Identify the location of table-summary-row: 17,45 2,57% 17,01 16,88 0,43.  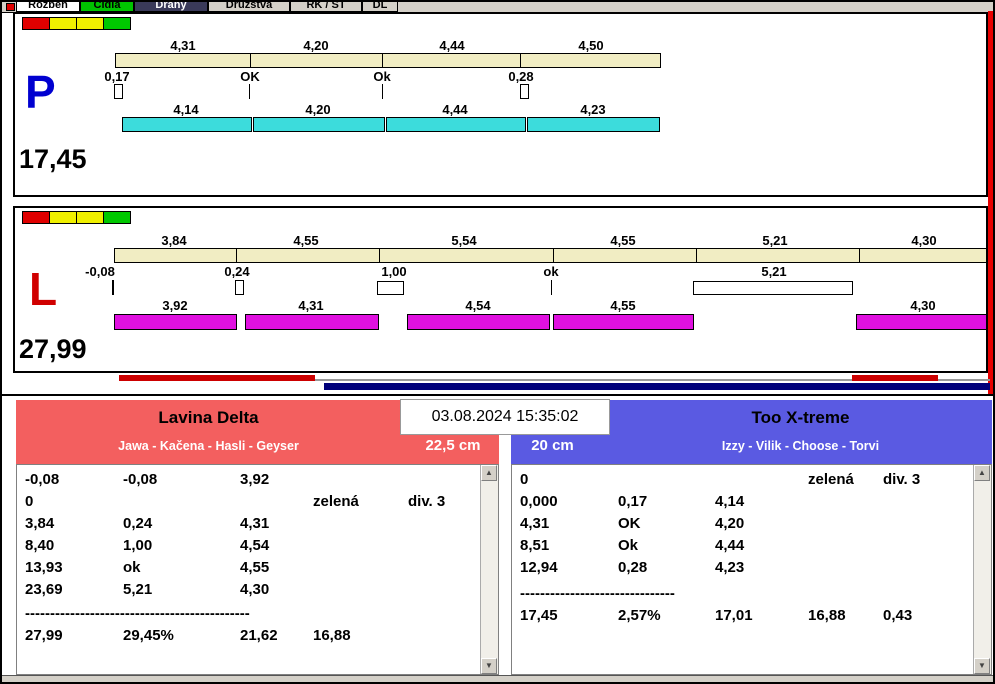
(716, 615).